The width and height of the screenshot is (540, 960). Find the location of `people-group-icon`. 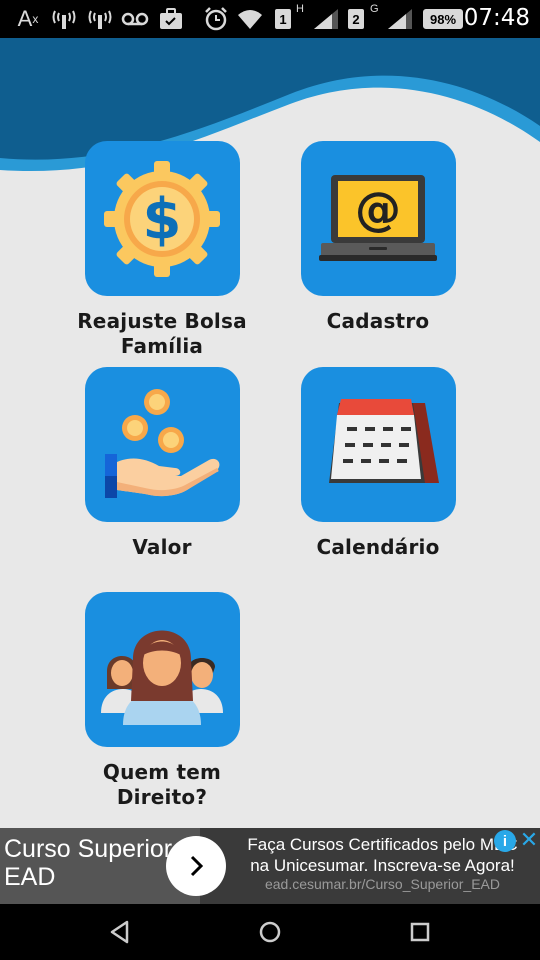

people-group-icon is located at coordinates (162, 677).